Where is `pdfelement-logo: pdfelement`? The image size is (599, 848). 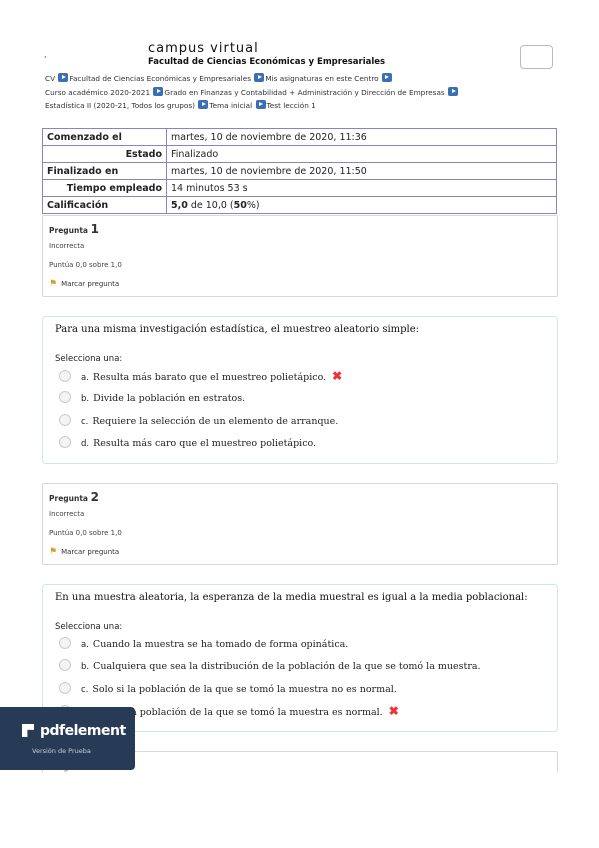
pdfelement-logo: pdfelement is located at coordinates (74, 731).